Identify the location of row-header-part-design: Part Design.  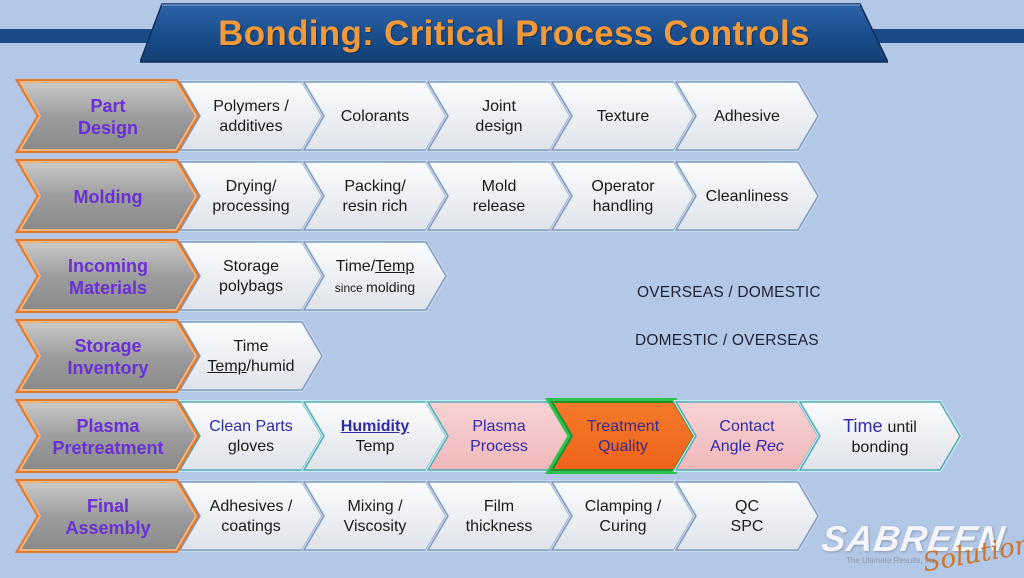
(107, 116).